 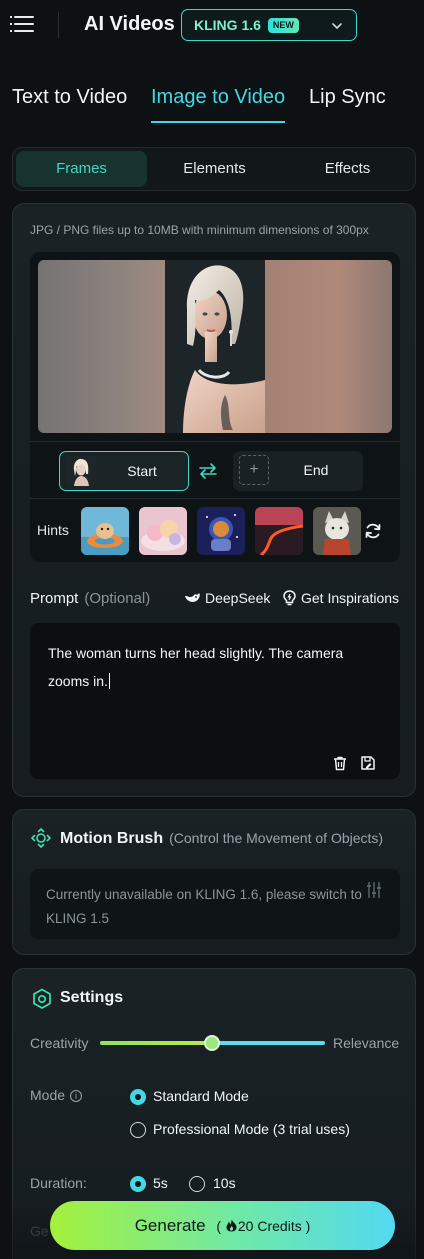 I want to click on get-inspirations-label: Get Inspirations, so click(x=350, y=598).